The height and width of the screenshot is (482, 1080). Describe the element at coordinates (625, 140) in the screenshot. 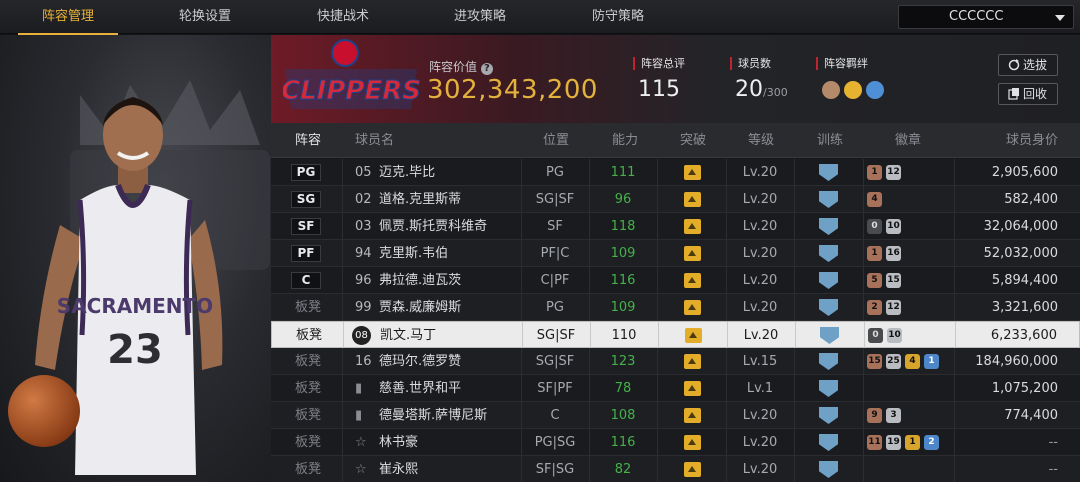

I see `col-rating: 能力` at that location.